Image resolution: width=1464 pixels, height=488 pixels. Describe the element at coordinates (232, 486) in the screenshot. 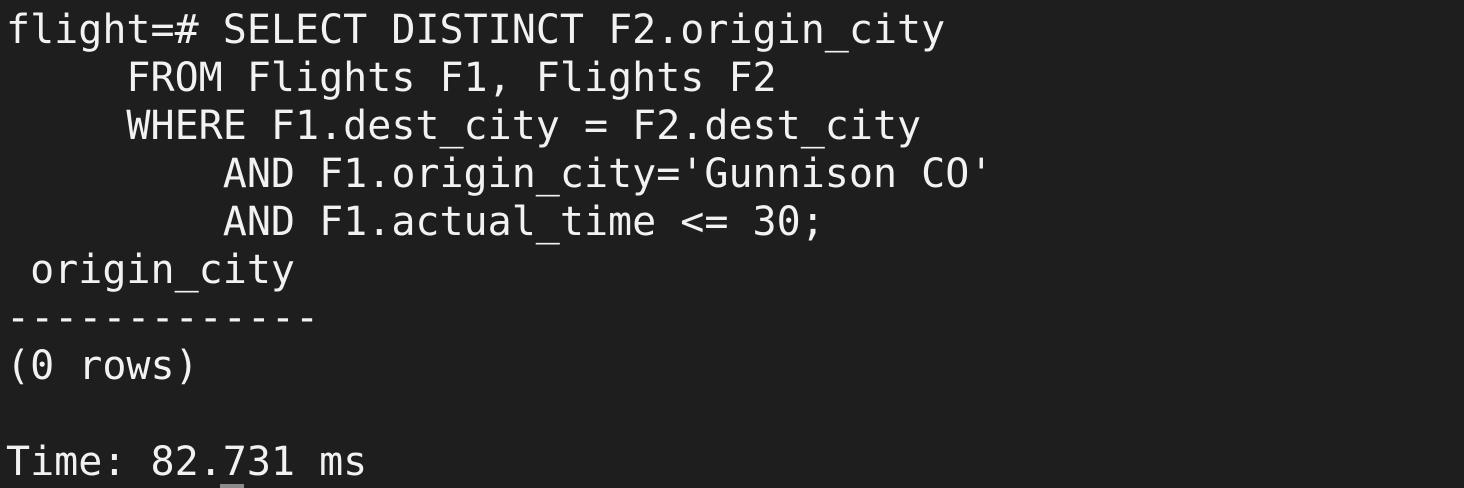

I see `text-cursor` at that location.